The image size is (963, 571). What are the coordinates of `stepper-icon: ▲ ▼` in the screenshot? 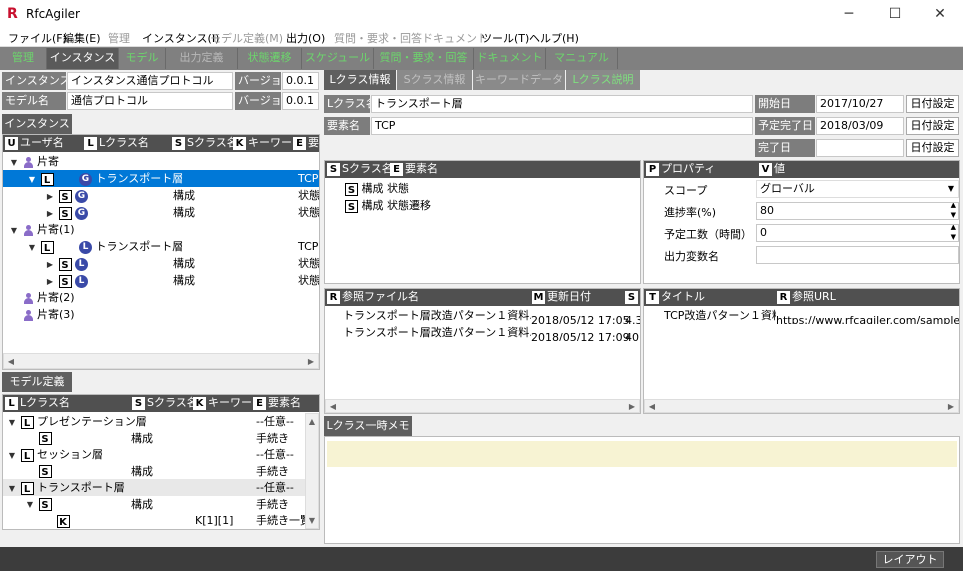 It's located at (953, 211).